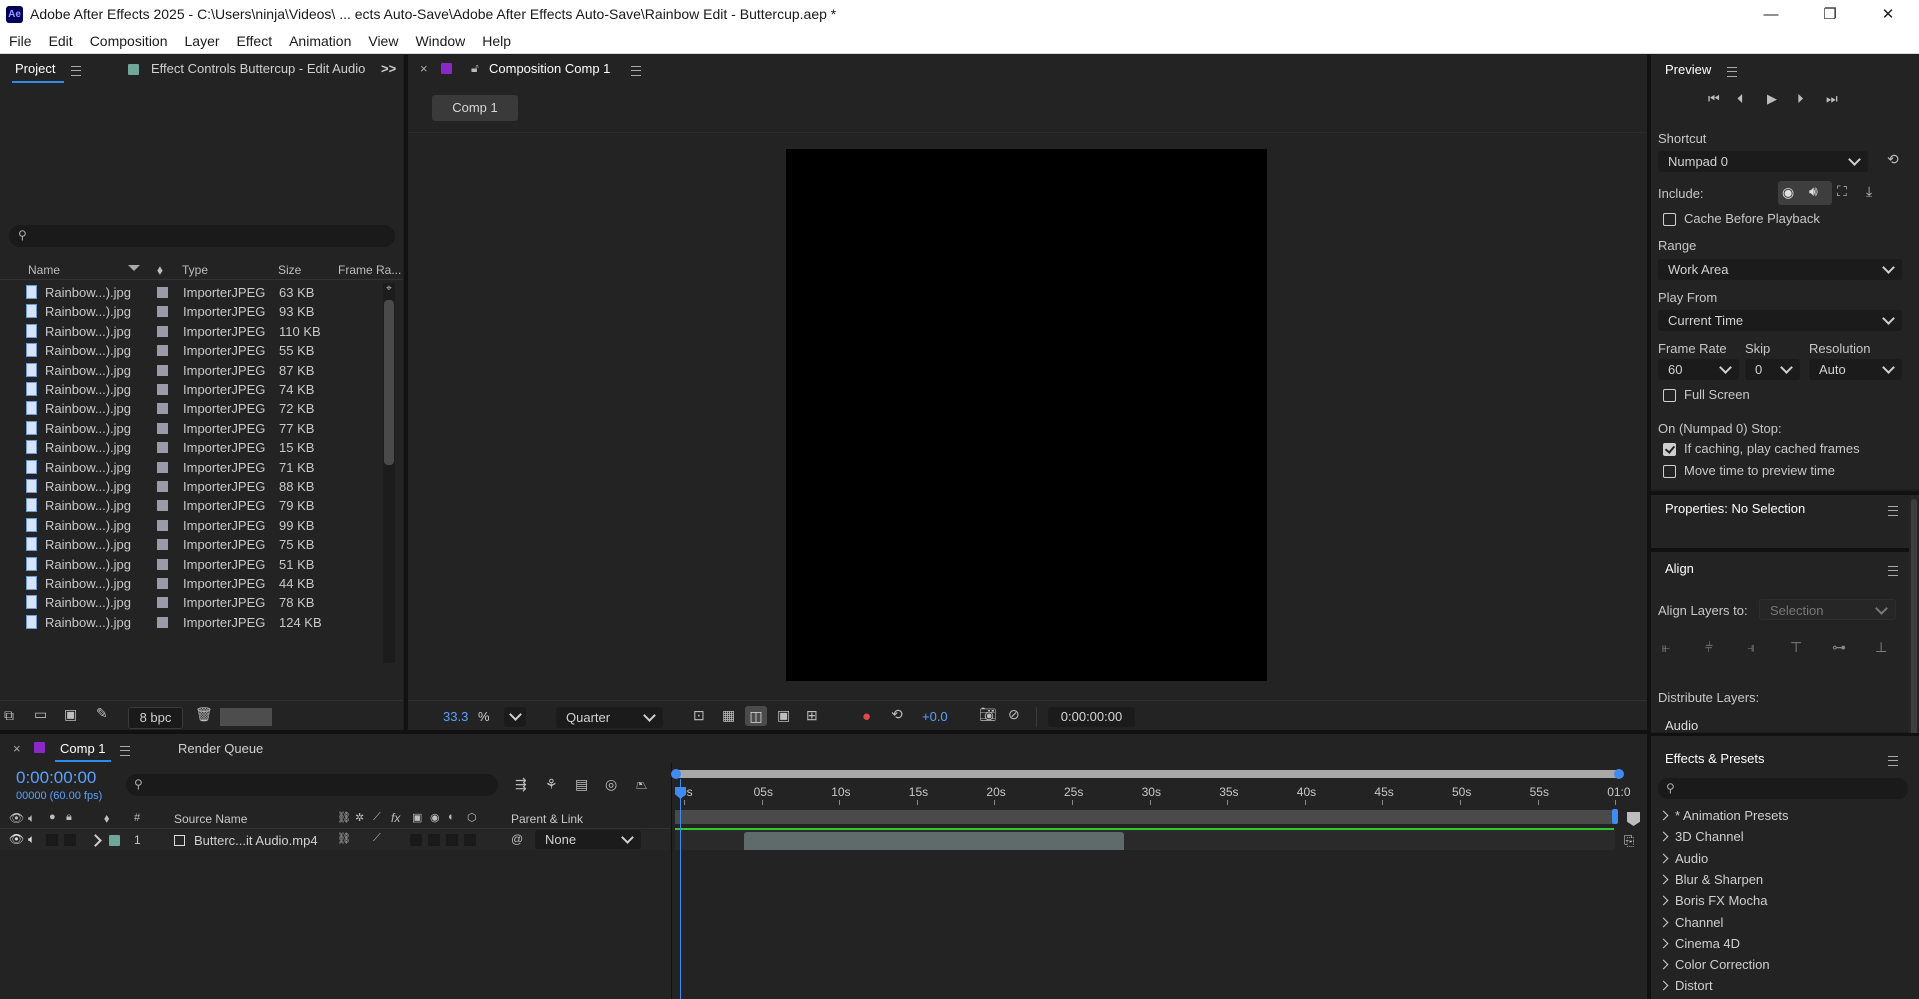 This screenshot has width=1919, height=999. What do you see at coordinates (312, 785) in the screenshot?
I see `timeline-search-input: ⚲` at bounding box center [312, 785].